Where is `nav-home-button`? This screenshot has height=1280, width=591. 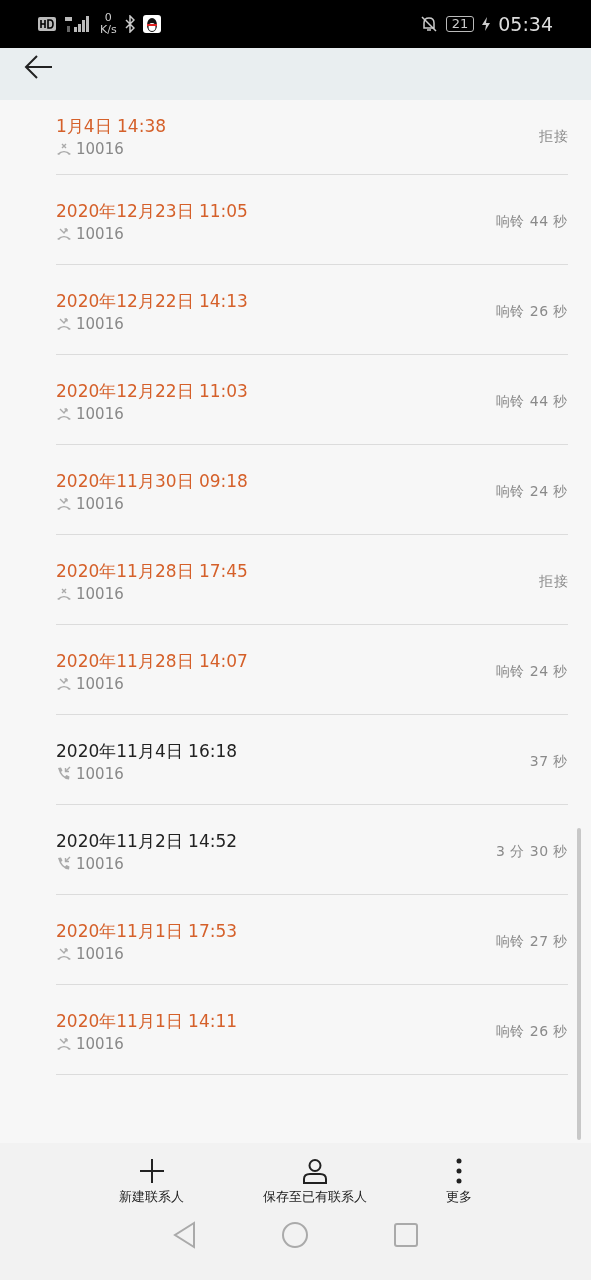
nav-home-button is located at coordinates (295, 1235).